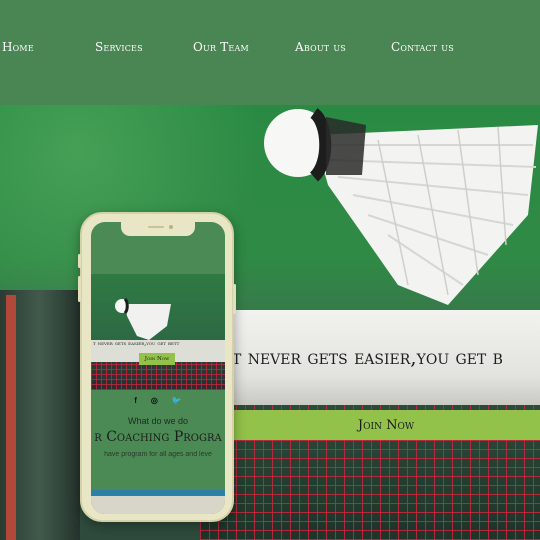 The height and width of the screenshot is (540, 540). I want to click on nav-our-team: Our Team, so click(221, 47).